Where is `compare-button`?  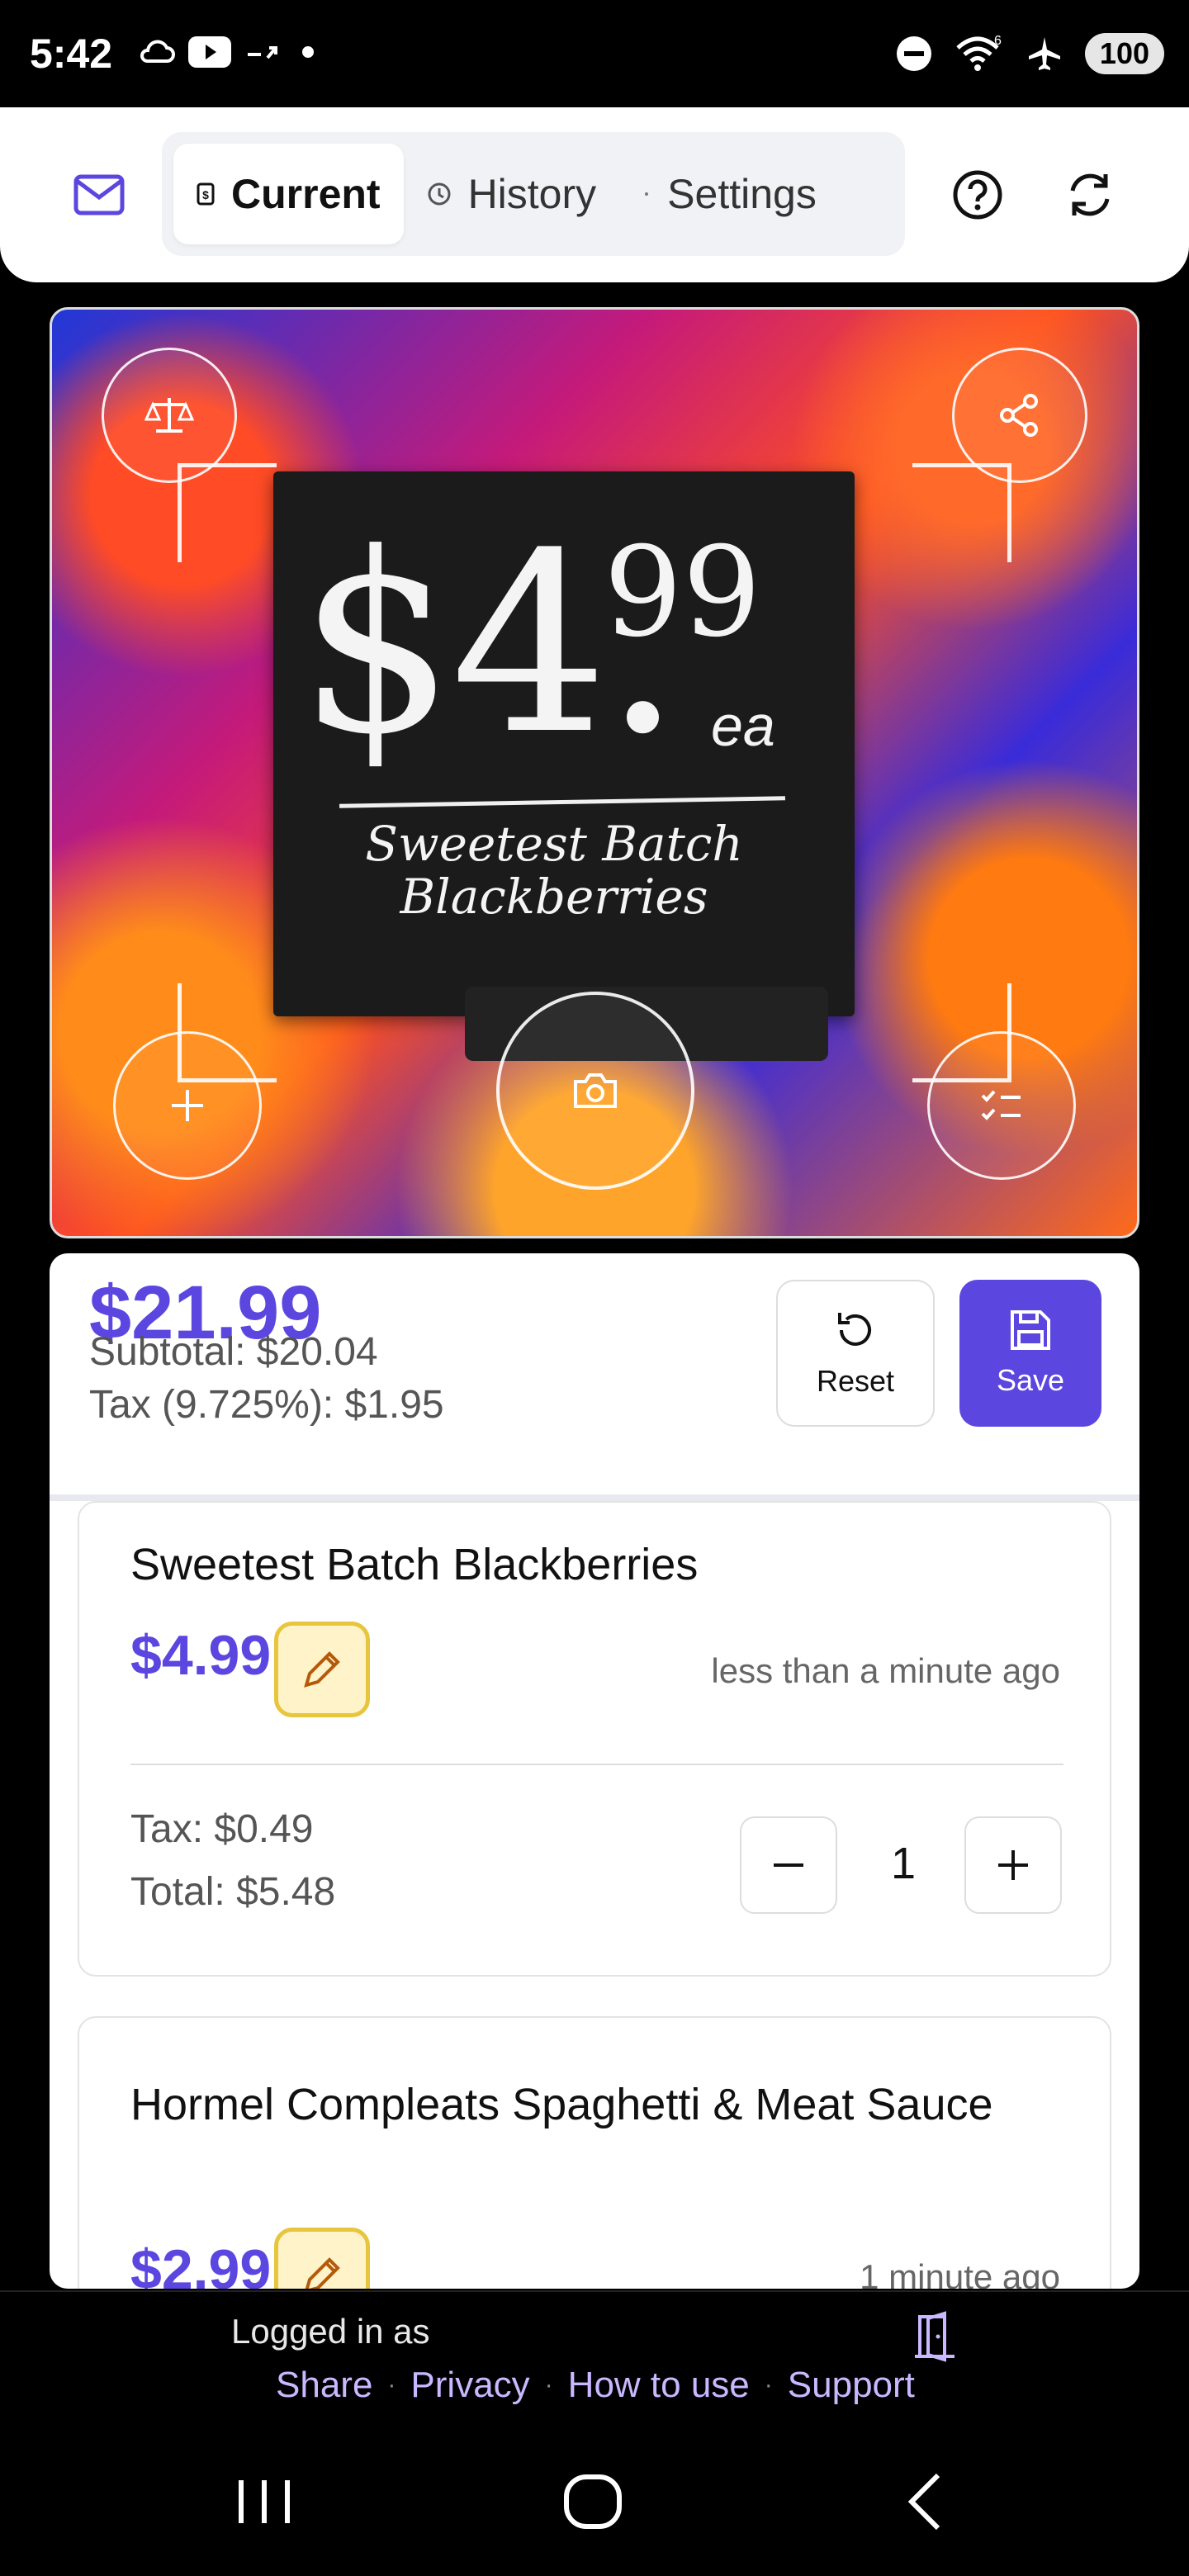
compare-button is located at coordinates (169, 415).